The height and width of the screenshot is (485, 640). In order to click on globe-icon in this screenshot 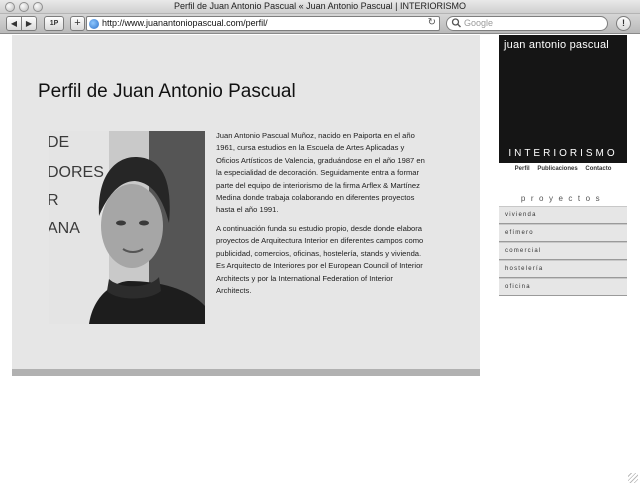, I will do `click(94, 24)`.